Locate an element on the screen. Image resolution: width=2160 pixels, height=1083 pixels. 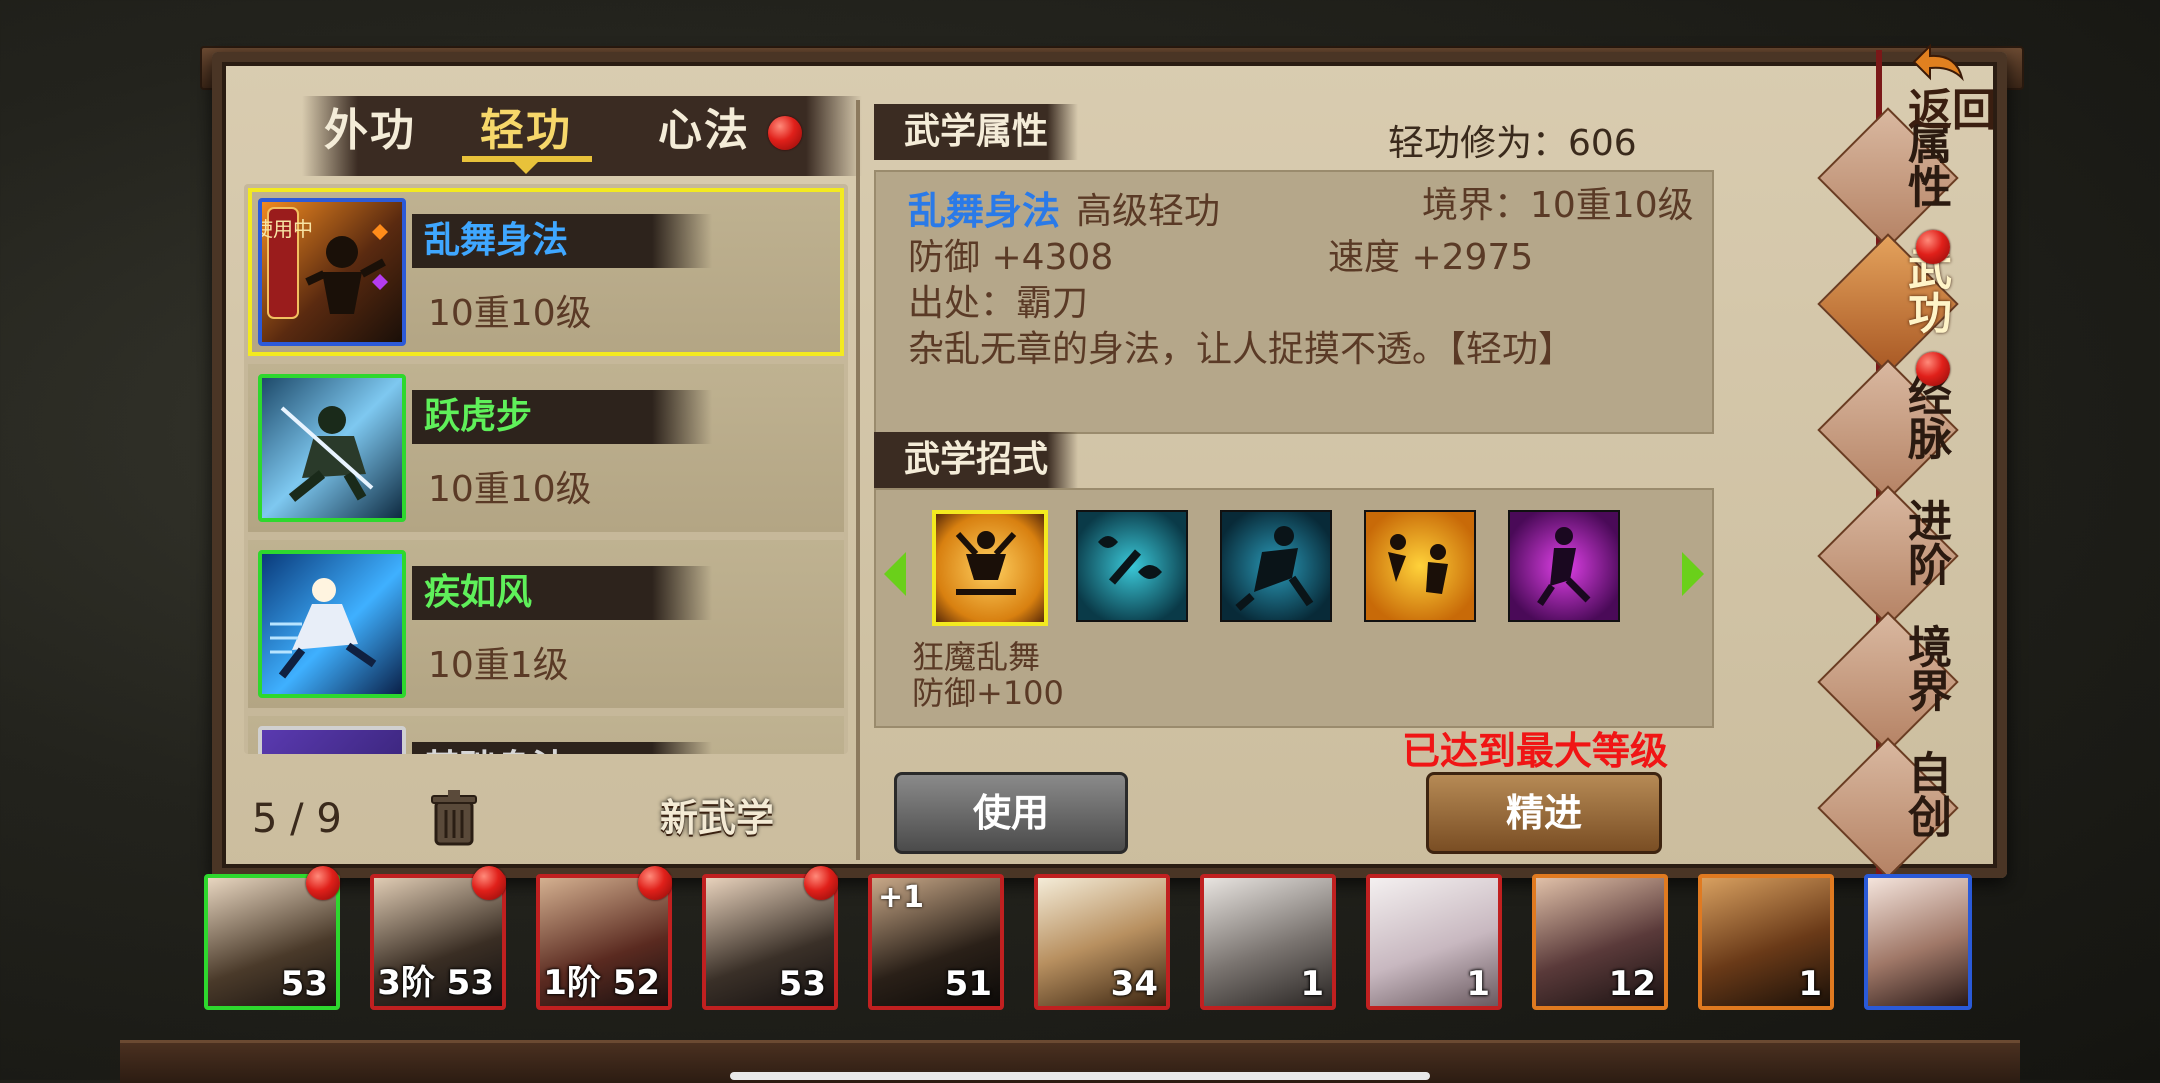
defense-stat: 防御 +4308 is located at coordinates (1011, 257).